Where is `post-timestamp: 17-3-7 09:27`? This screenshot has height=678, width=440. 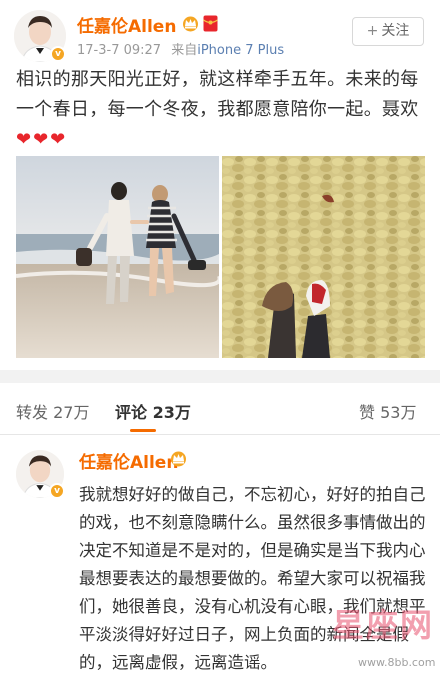 post-timestamp: 17-3-7 09:27 is located at coordinates (119, 50).